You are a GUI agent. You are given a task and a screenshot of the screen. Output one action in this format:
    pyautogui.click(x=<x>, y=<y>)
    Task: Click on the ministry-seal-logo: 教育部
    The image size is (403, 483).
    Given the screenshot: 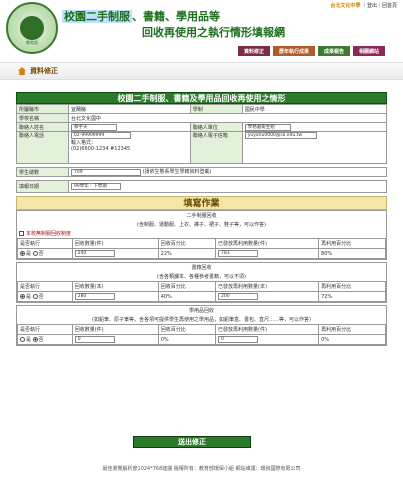 What is the action you would take?
    pyautogui.click(x=32, y=28)
    